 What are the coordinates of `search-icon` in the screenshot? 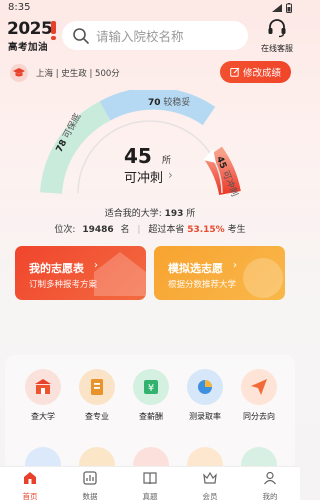 It's located at (81, 35).